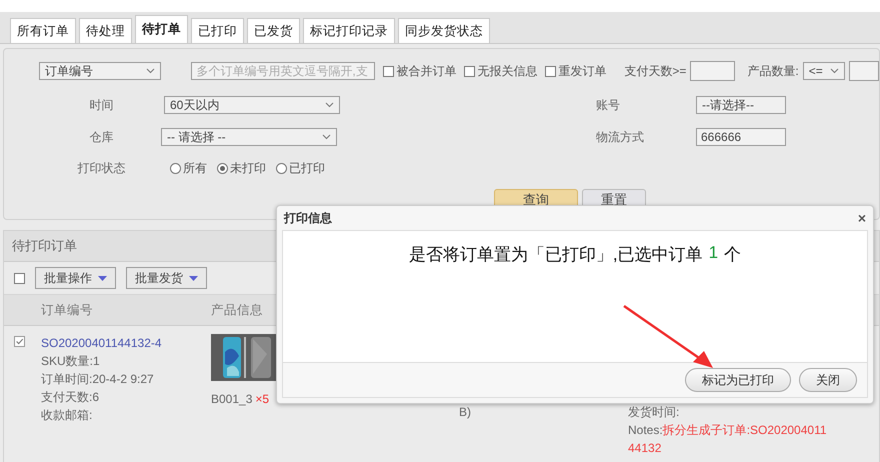 The image size is (880, 462). I want to click on tab: 同步发货状态, so click(444, 30).